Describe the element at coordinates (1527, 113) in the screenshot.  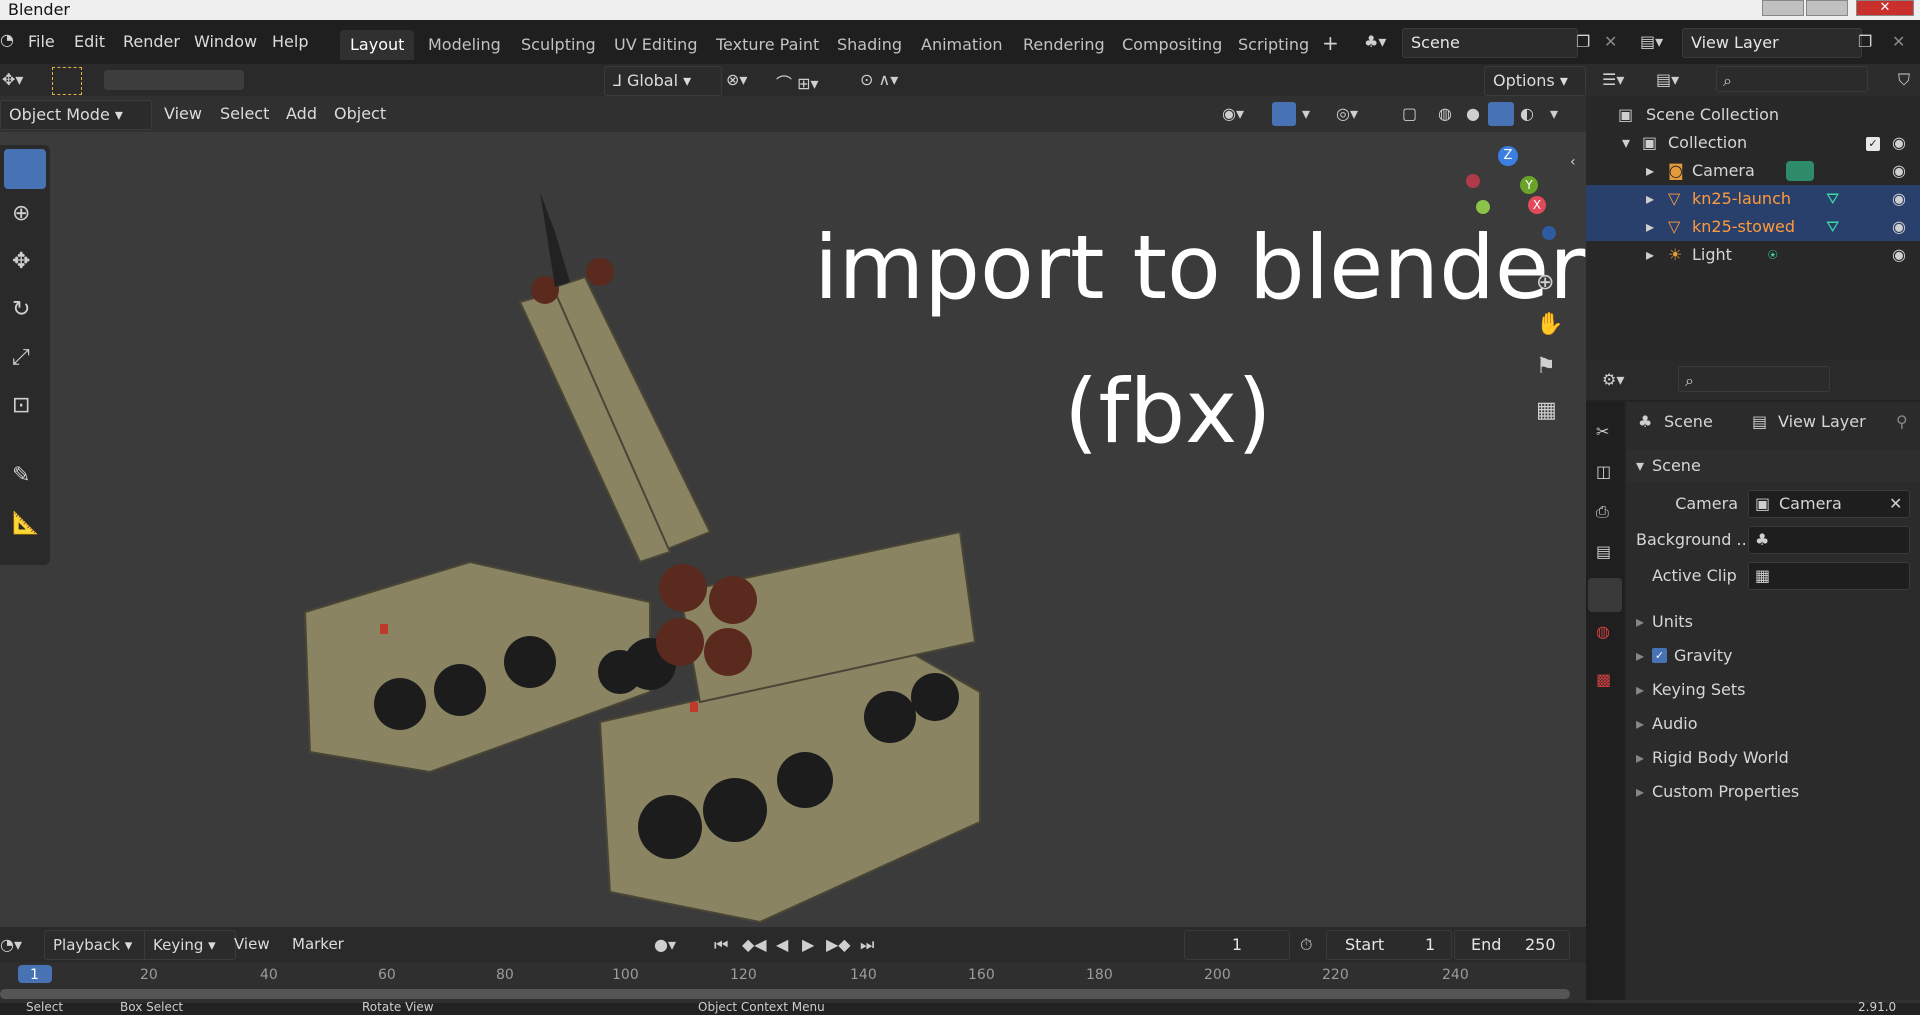
I see `rendered-shading-icon: ◐` at that location.